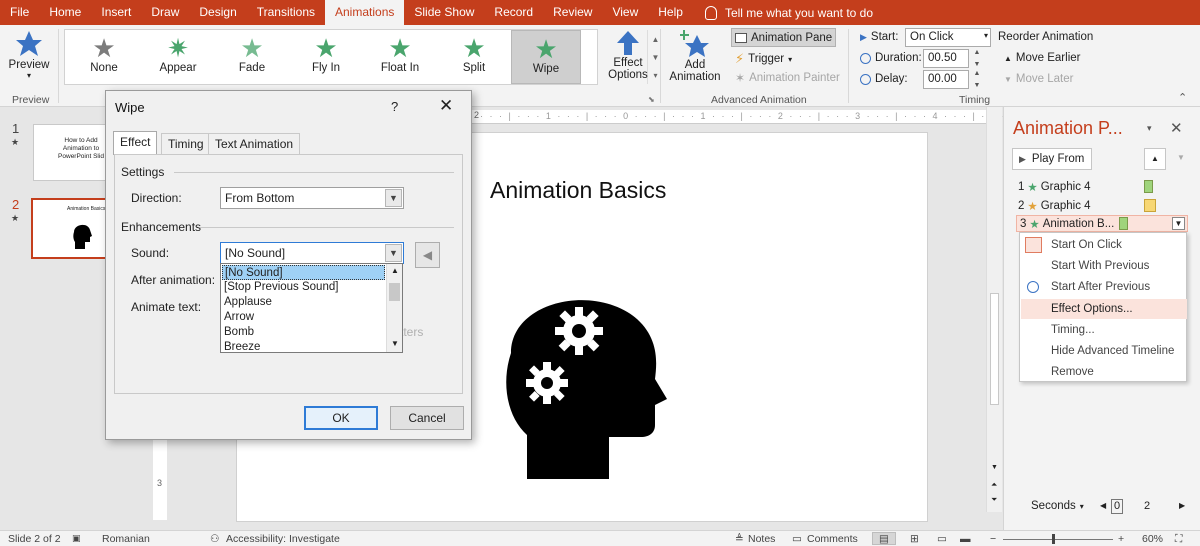 The height and width of the screenshot is (546, 1200). I want to click on language-indicator: Romanian, so click(126, 539).